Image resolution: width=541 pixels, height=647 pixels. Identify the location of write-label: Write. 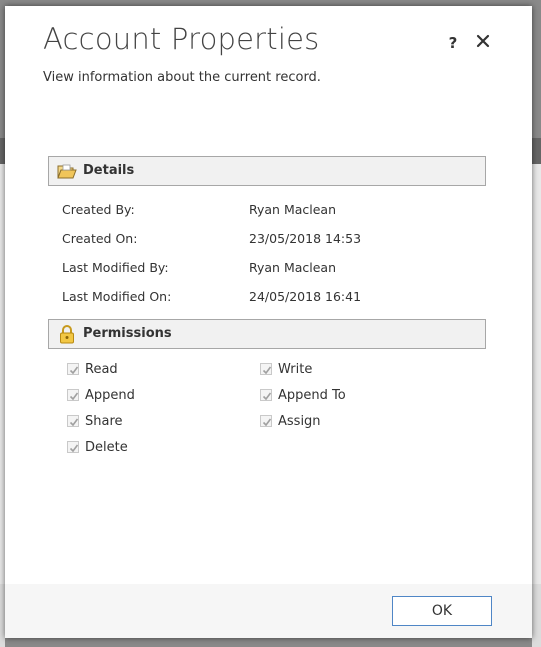
(295, 369).